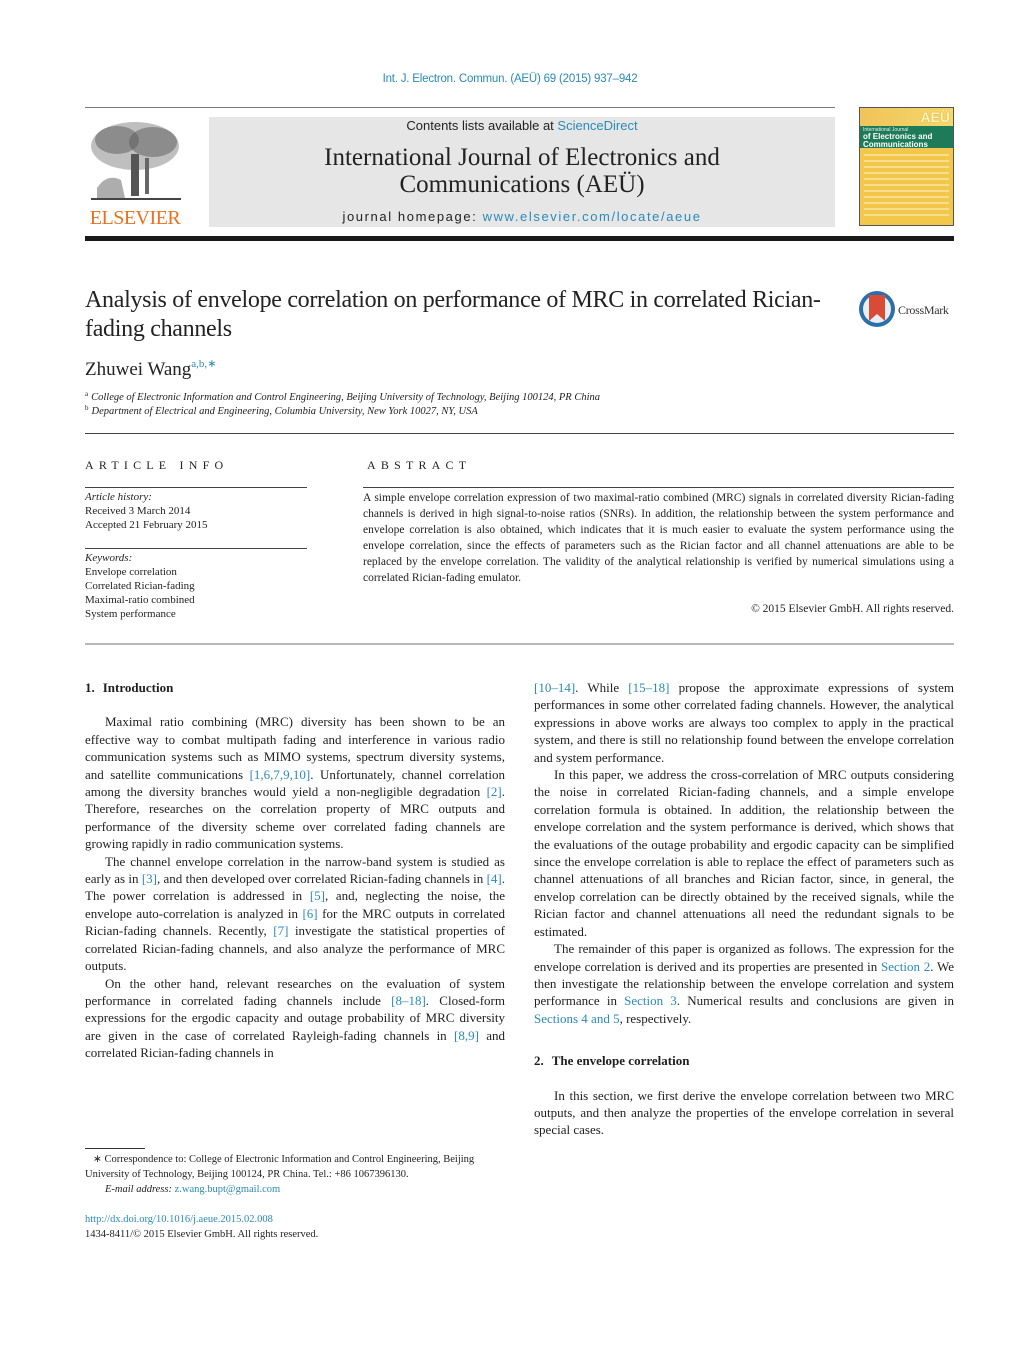 This screenshot has height=1351, width=1020. I want to click on corresponding-author-mark: ∗, so click(211, 364).